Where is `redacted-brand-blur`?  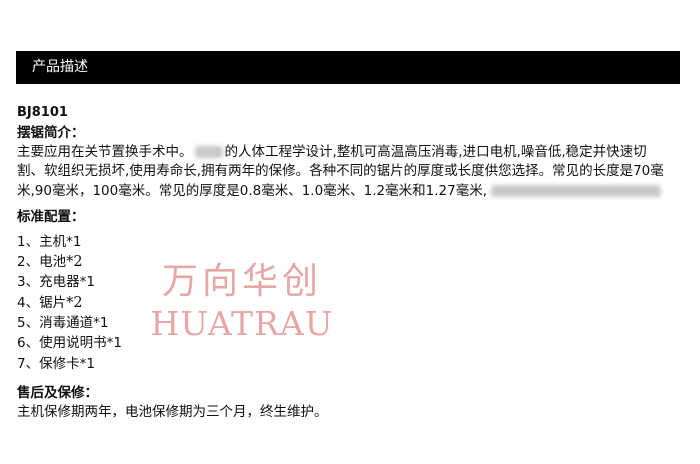 redacted-brand-blur is located at coordinates (208, 152).